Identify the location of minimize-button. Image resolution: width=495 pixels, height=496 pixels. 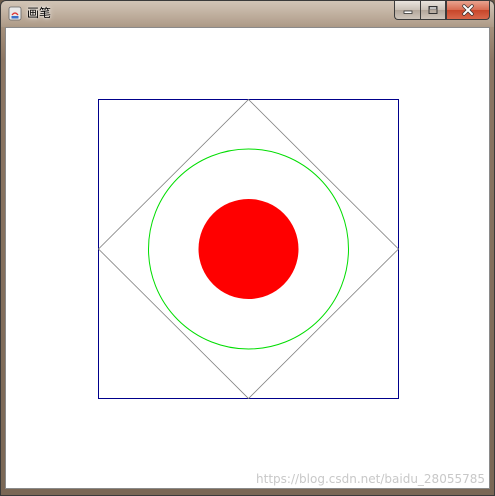
(407, 10).